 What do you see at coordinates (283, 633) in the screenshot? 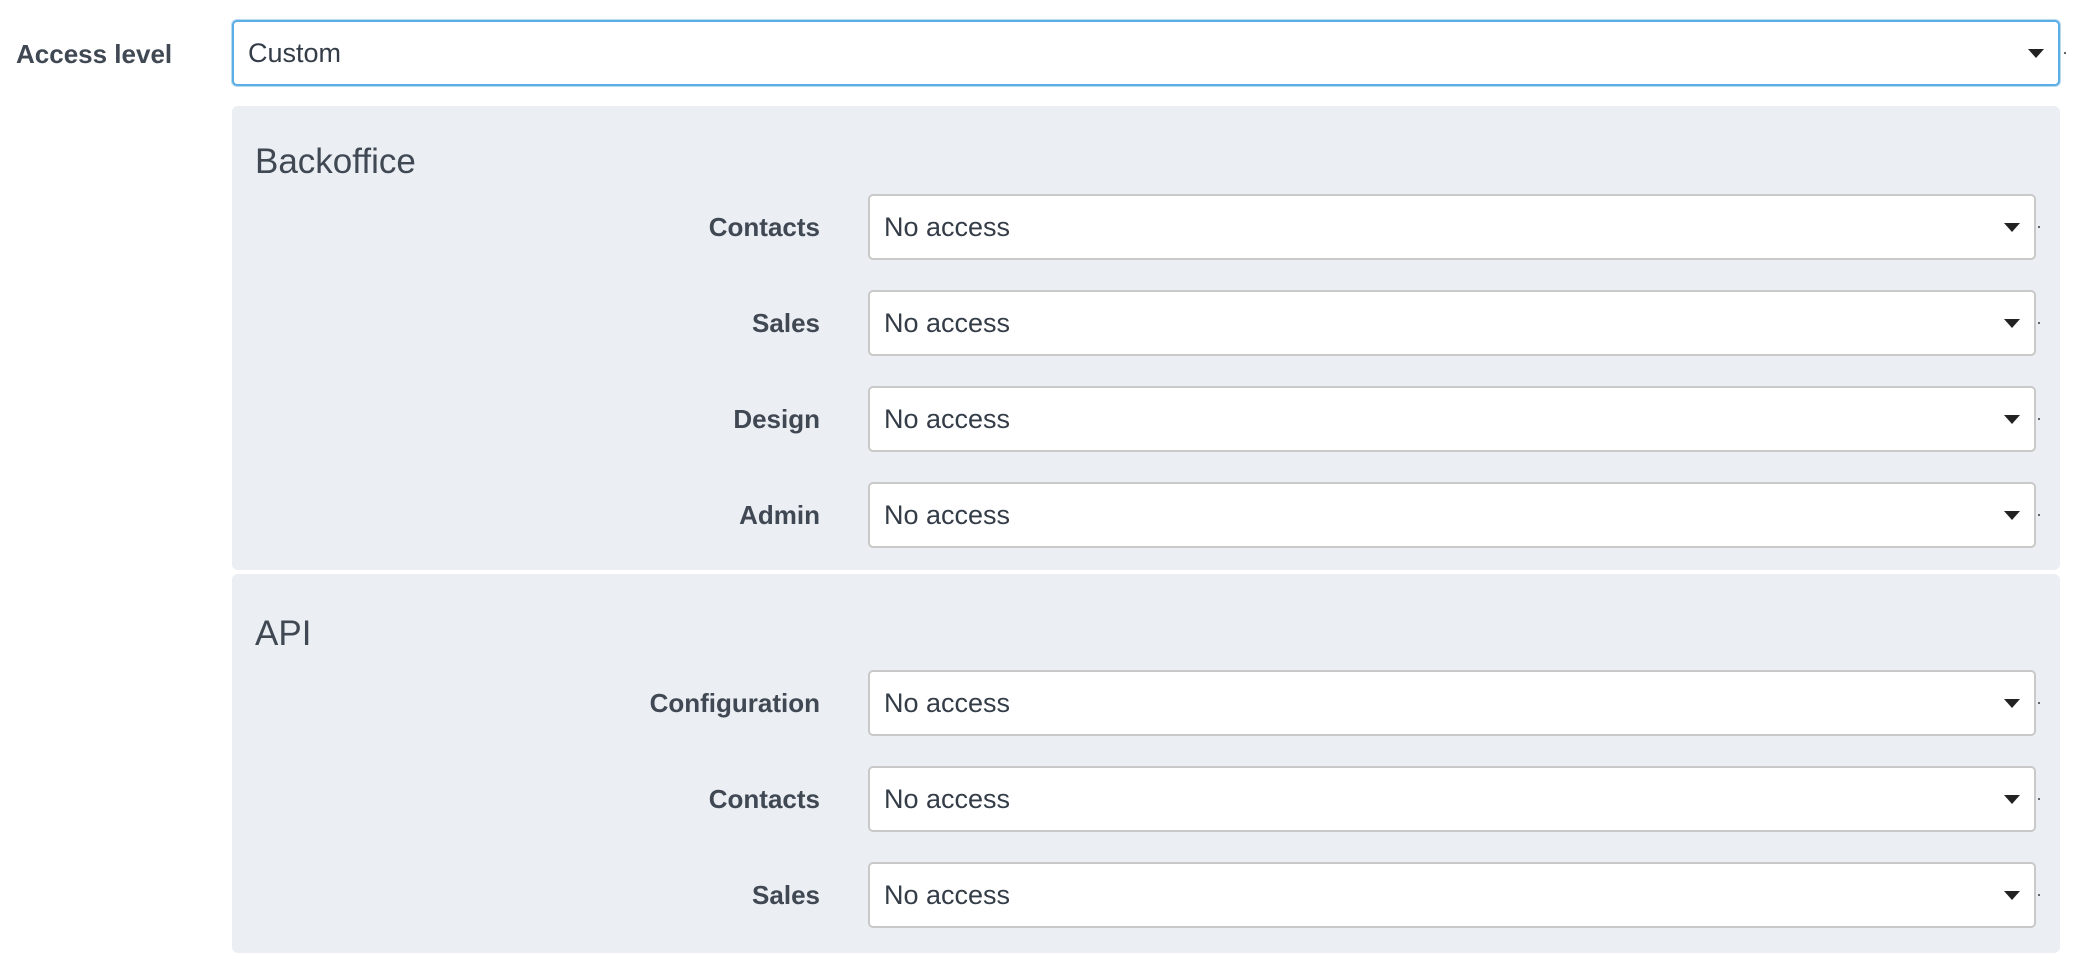
I see `section-title-api: API` at bounding box center [283, 633].